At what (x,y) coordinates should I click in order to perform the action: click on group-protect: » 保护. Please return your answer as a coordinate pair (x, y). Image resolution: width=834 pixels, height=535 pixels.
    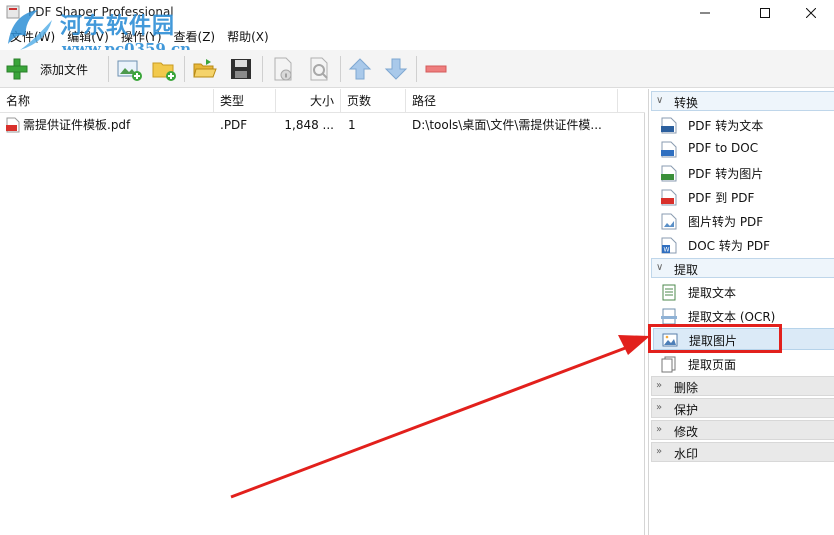
    Looking at the image, I should click on (742, 408).